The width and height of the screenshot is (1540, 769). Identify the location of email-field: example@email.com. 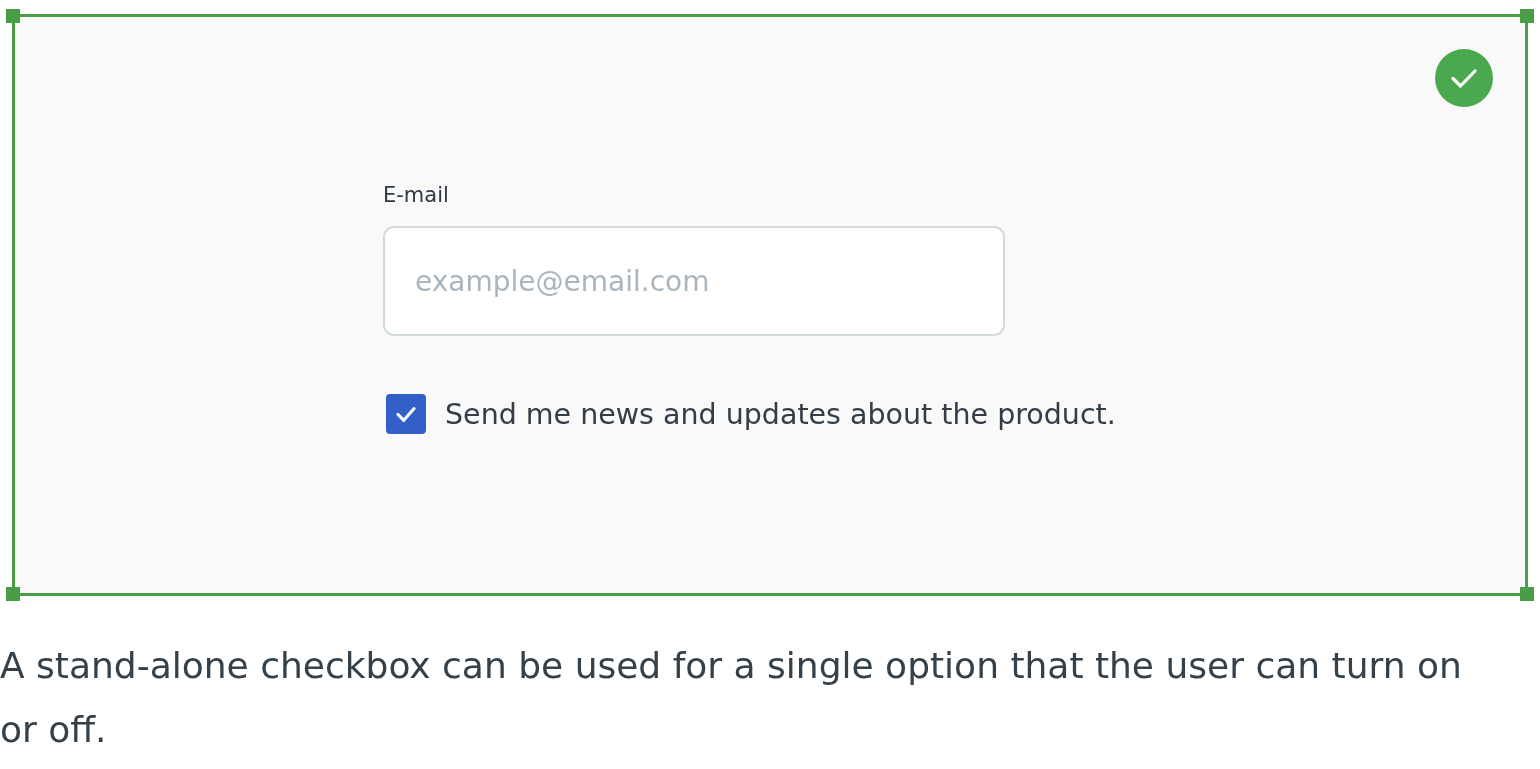
(694, 281).